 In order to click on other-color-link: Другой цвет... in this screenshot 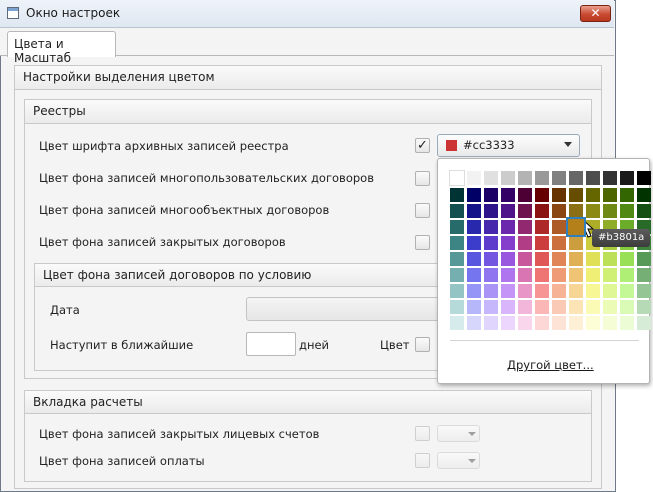, I will do `click(550, 365)`.